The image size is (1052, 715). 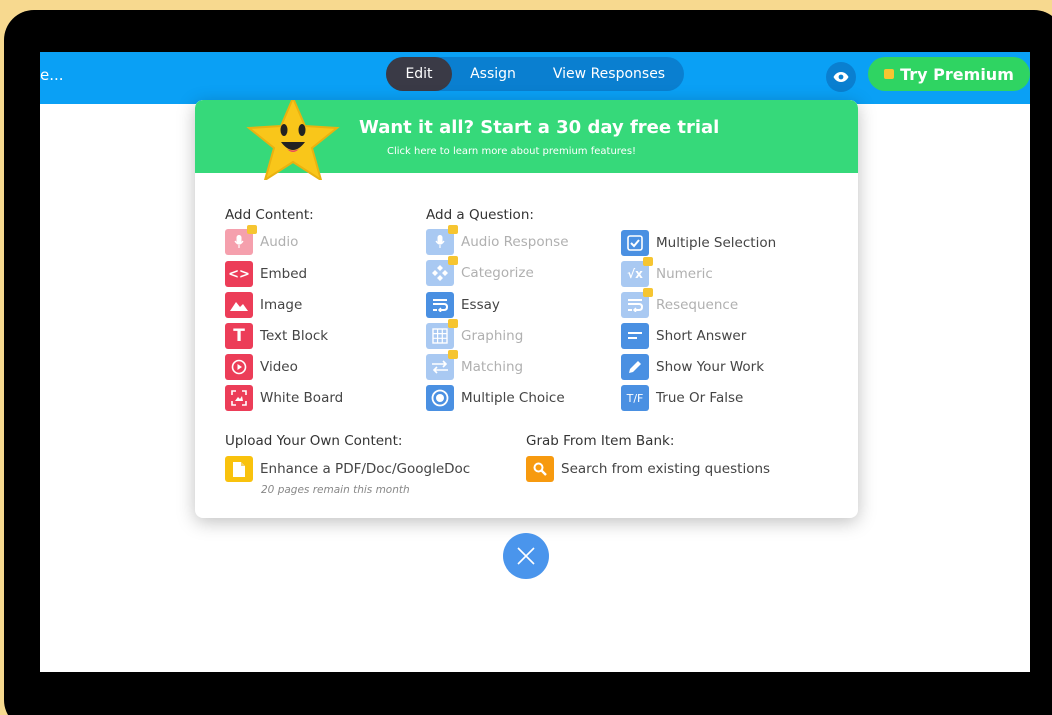 I want to click on question-item-short-answer: Short Answer, so click(x=683, y=336).